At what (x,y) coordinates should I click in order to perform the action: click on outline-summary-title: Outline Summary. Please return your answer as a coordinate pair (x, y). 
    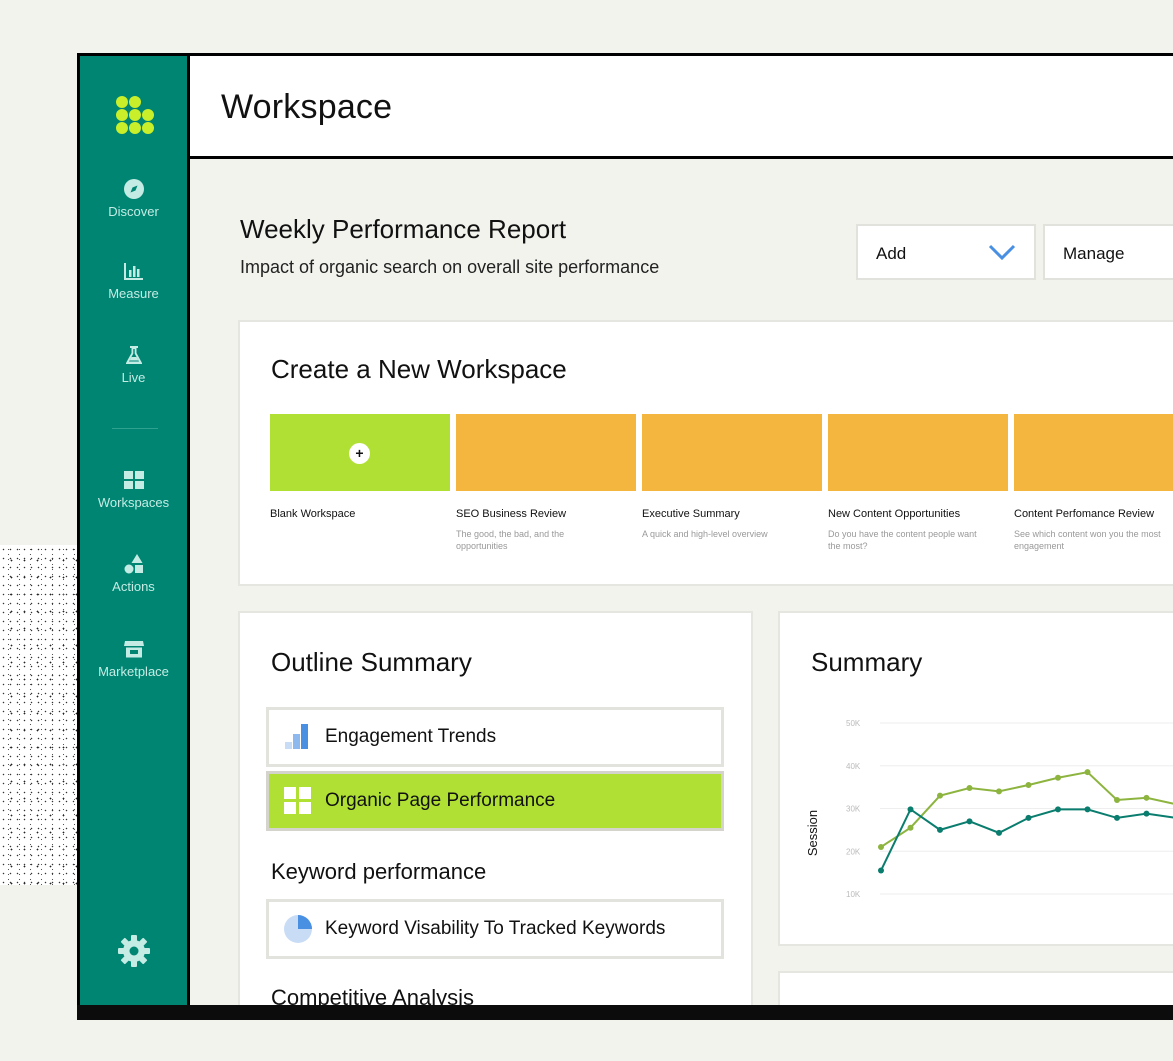
    Looking at the image, I should click on (371, 662).